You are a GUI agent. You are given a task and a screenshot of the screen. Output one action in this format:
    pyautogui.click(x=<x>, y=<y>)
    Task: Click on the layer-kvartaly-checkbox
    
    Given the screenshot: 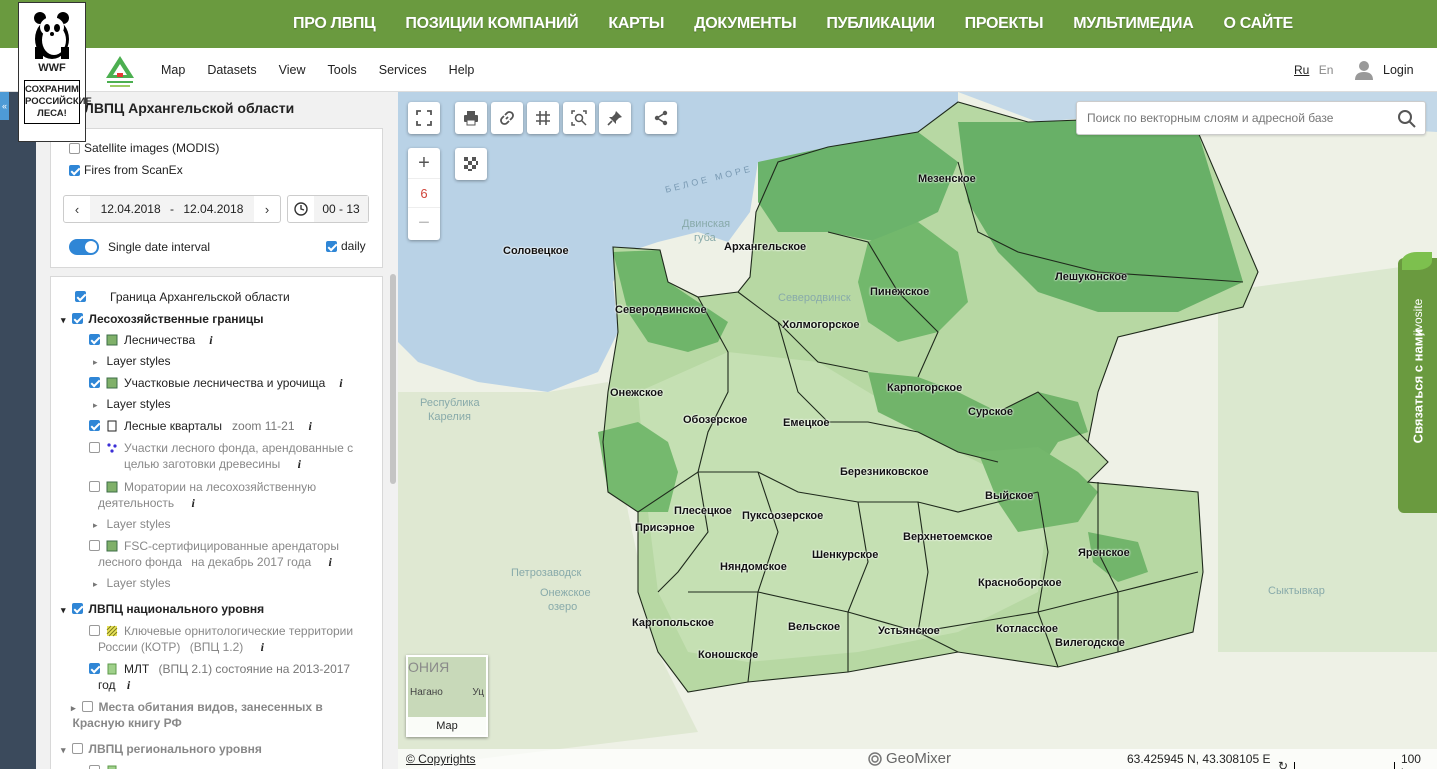 What is the action you would take?
    pyautogui.click(x=94, y=425)
    